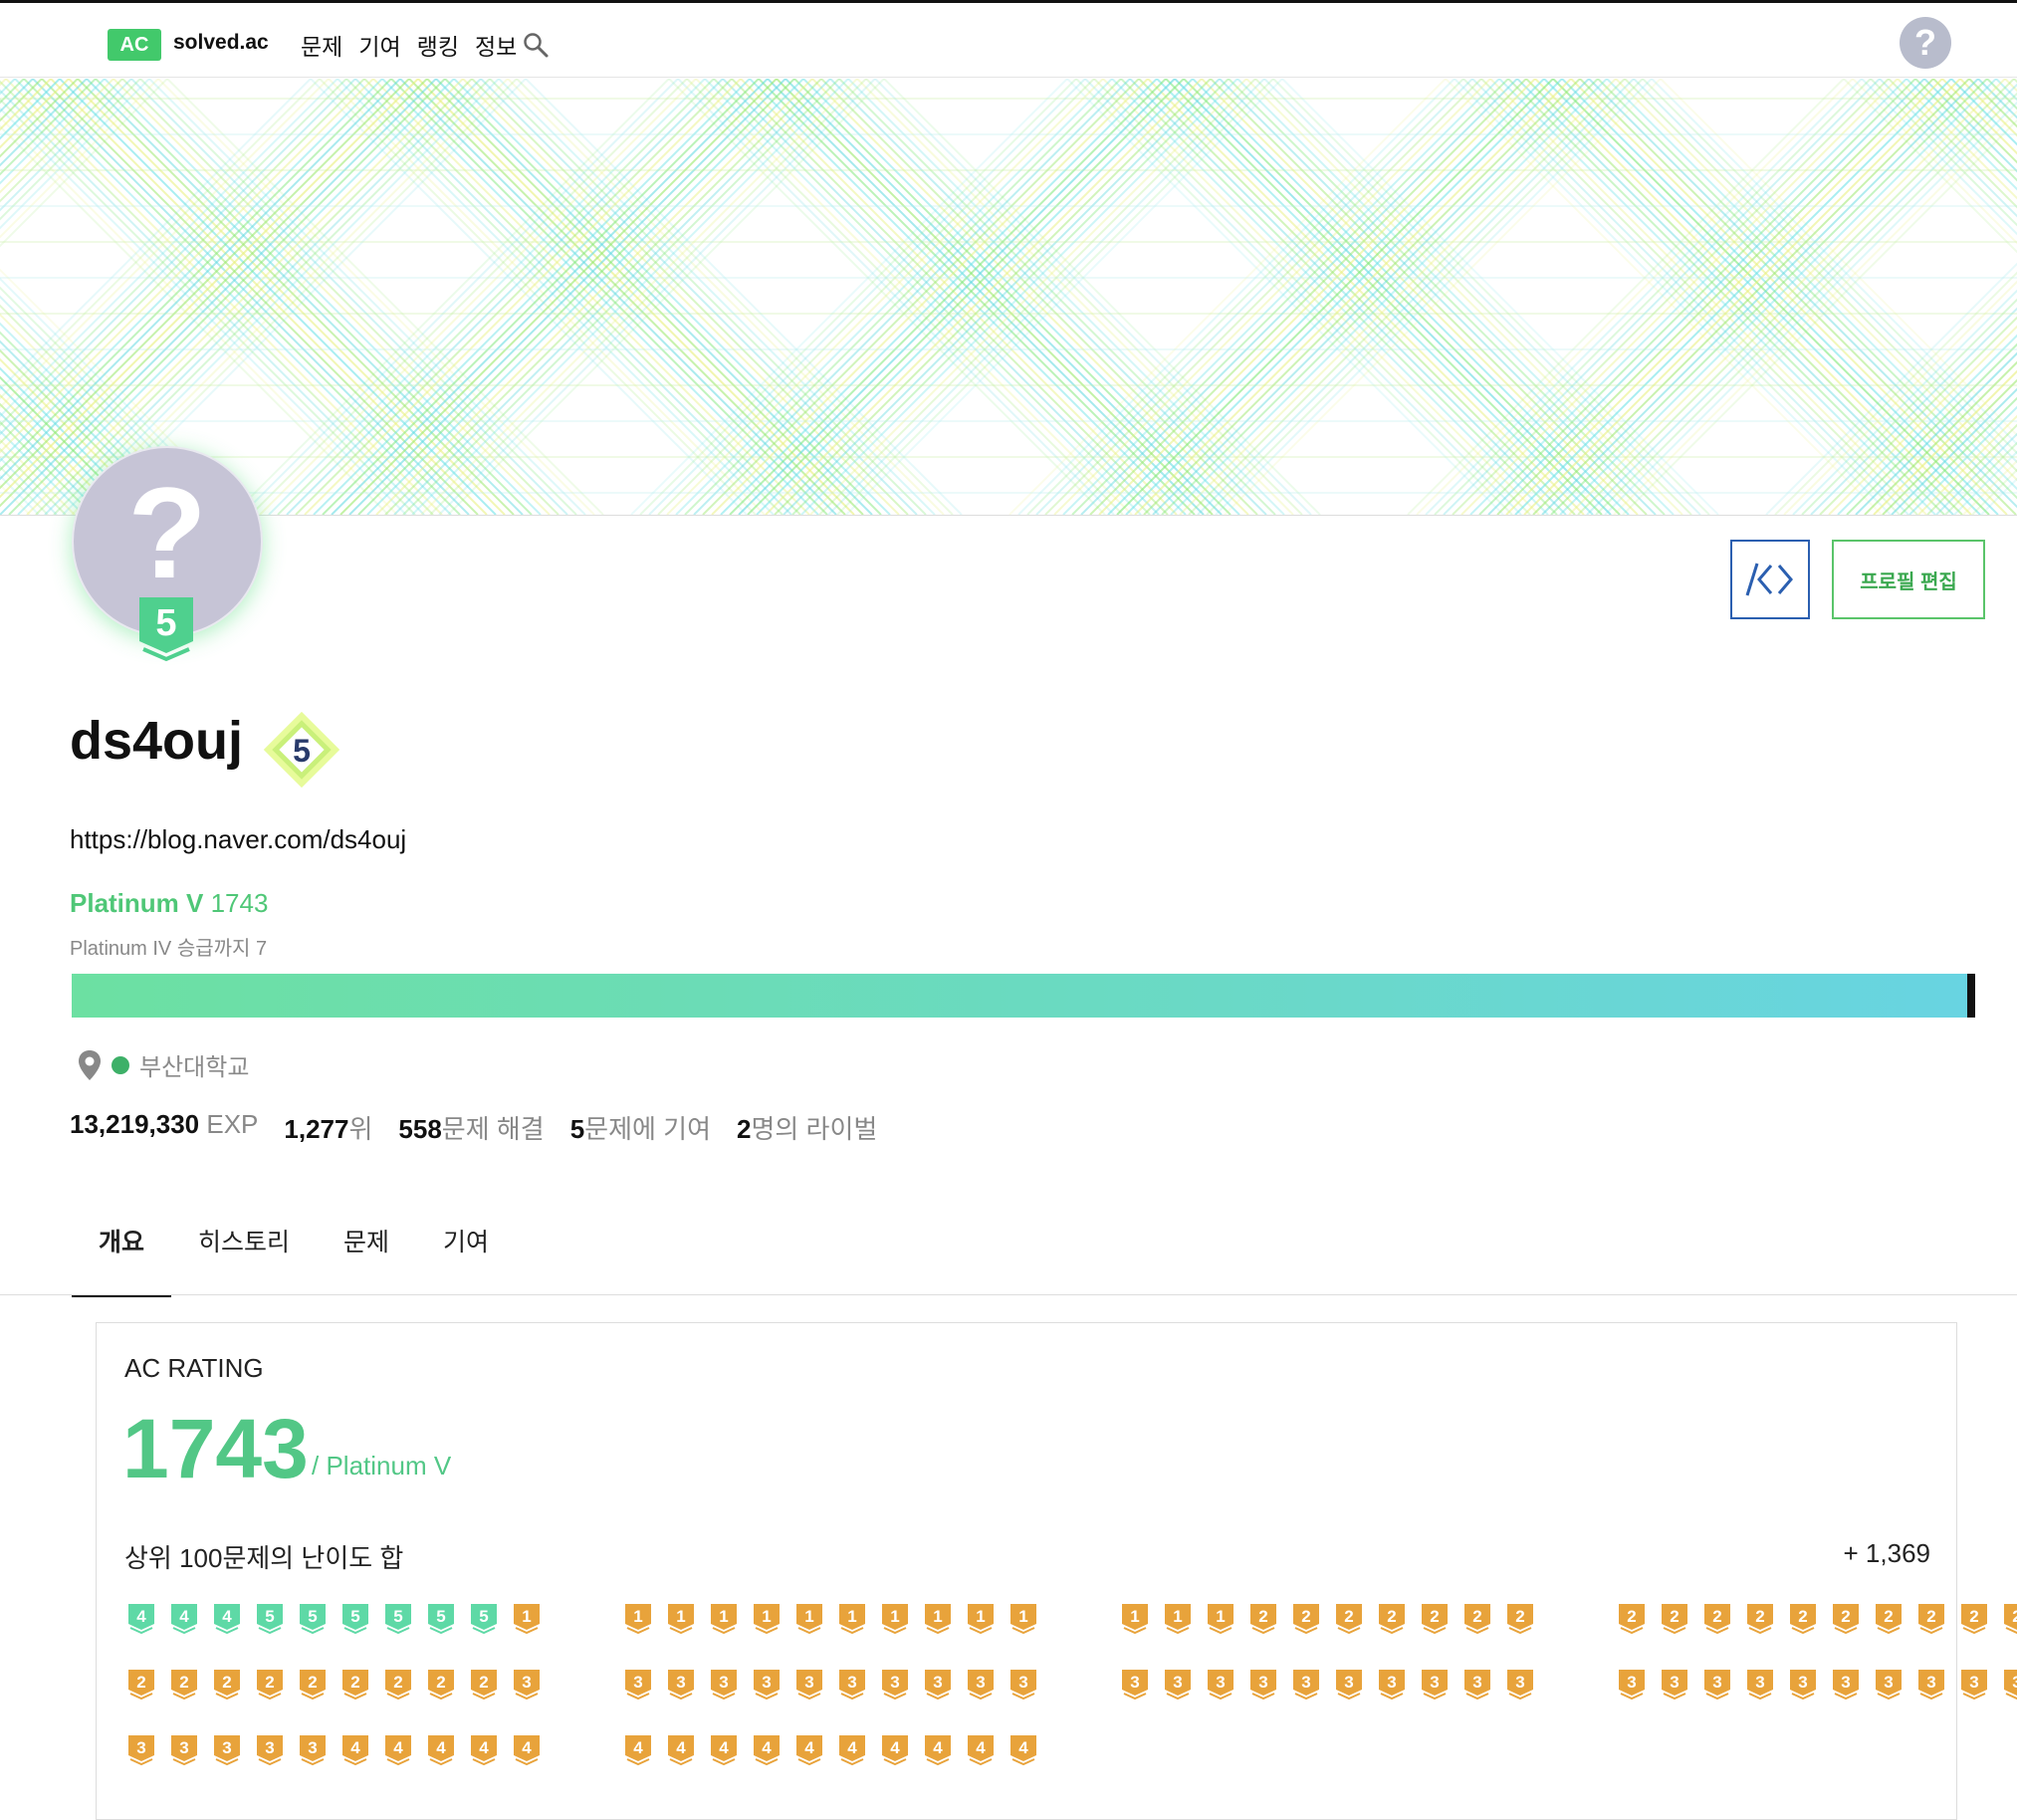 The height and width of the screenshot is (1820, 2017). Describe the element at coordinates (807, 1127) in the screenshot. I see `stat-rivals: 2명의 라이벌` at that location.